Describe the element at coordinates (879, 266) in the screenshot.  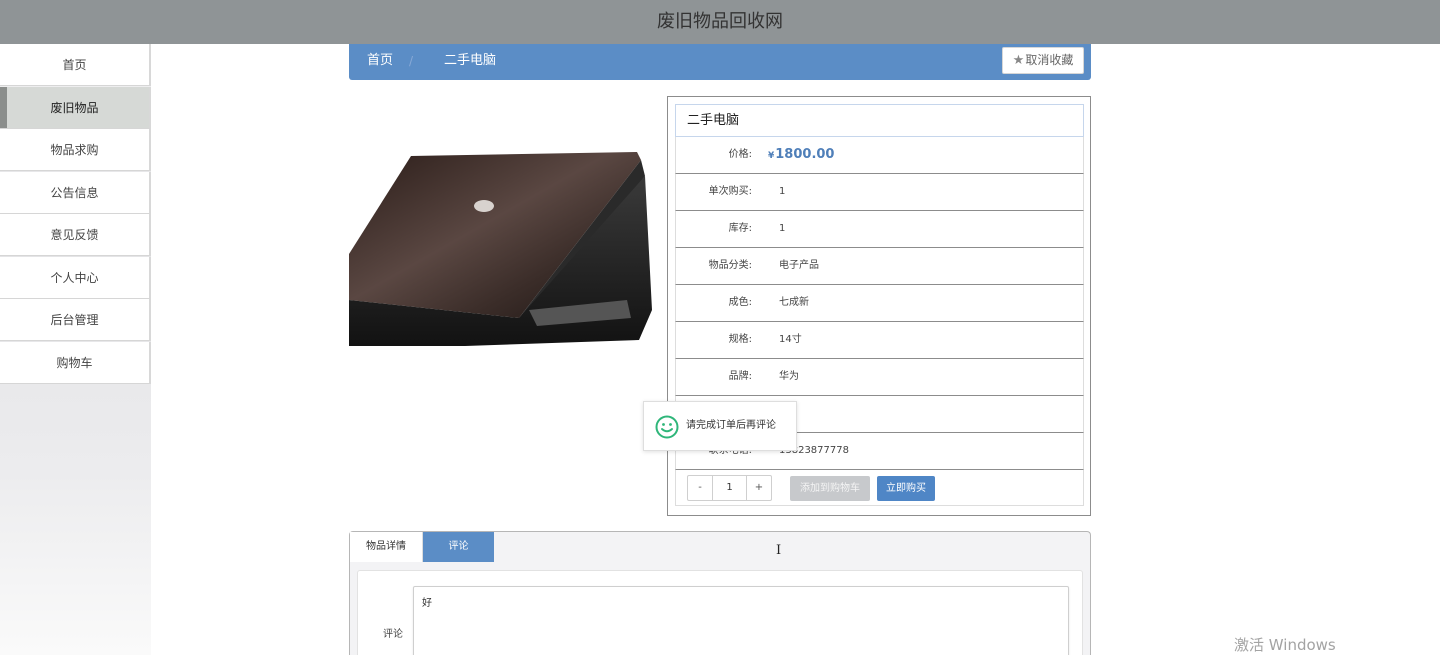
I see `info-row: 物品分类: 电子产品` at that location.